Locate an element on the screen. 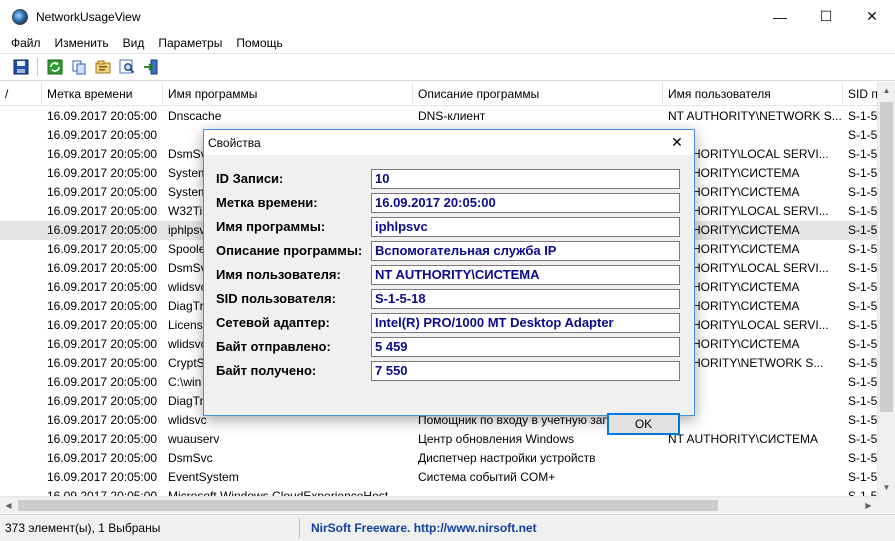 This screenshot has height=541, width=895. prop-value-program-name: iphlpsvc is located at coordinates (525, 227).